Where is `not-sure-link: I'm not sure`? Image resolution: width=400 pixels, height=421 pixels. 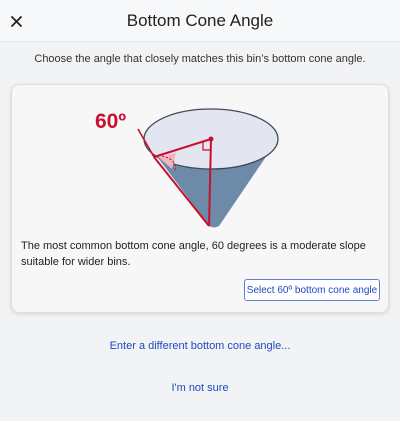 not-sure-link: I'm not sure is located at coordinates (200, 388).